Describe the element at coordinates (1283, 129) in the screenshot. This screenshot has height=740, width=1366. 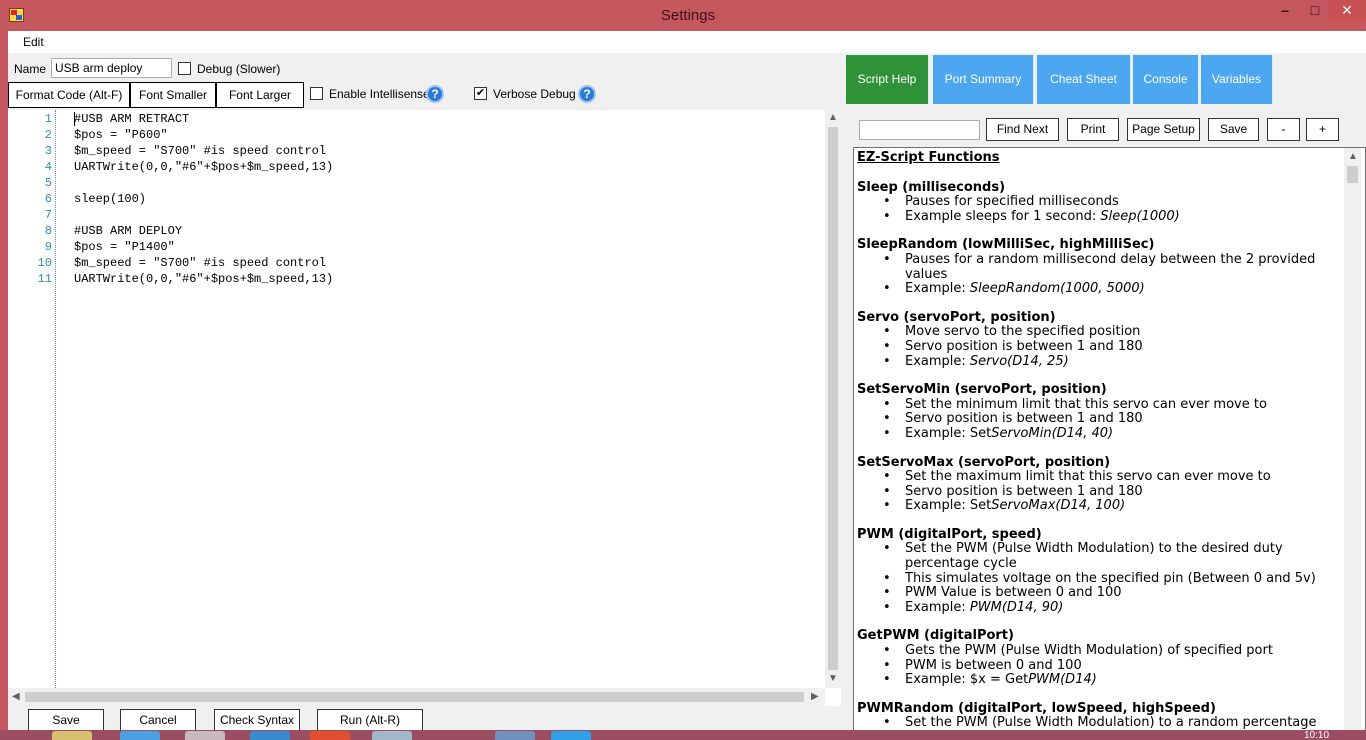
I see `zoom-out-button: -` at that location.